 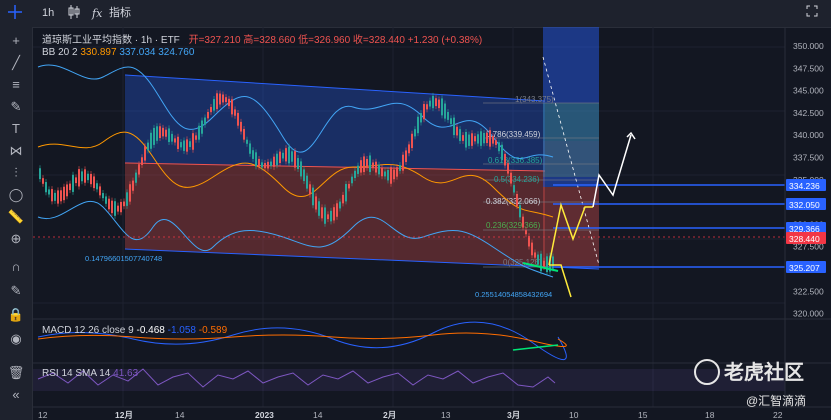 I want to click on symbol-title: 道琼斯工业平均指数 · 1h · ETF, so click(x=111, y=40).